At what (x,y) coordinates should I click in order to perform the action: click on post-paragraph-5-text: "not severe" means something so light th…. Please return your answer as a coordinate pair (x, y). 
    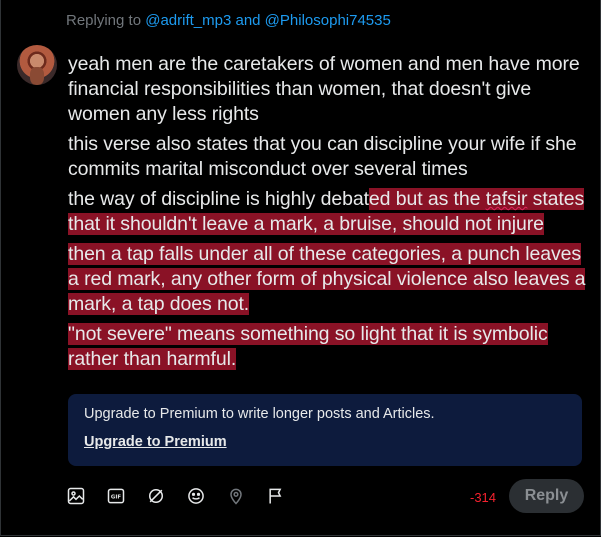
    Looking at the image, I should click on (308, 346).